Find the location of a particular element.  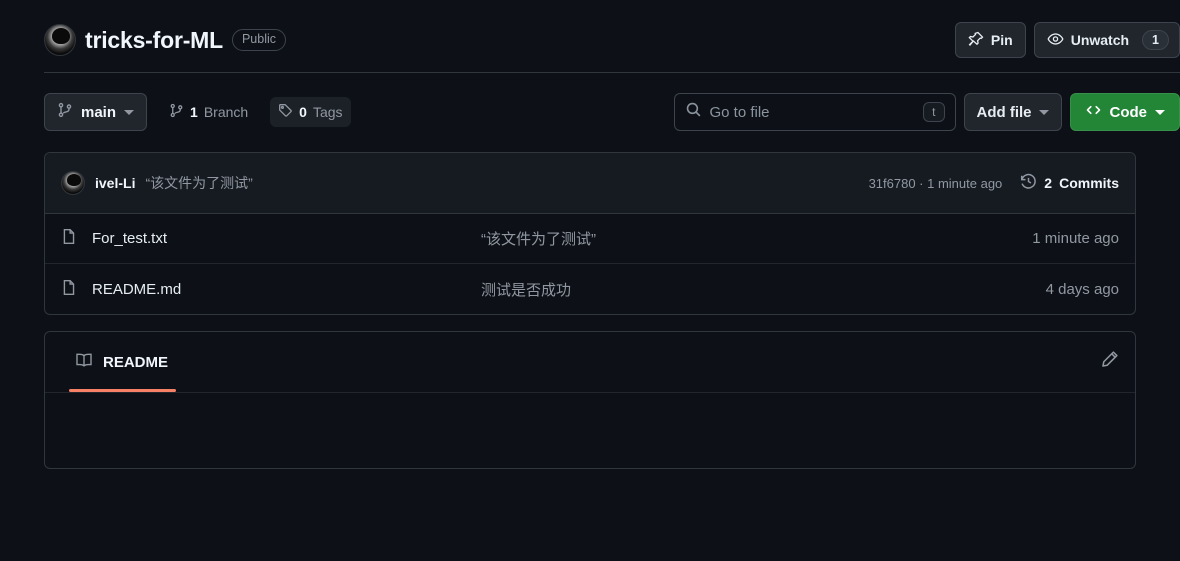

book-icon is located at coordinates (84, 362).